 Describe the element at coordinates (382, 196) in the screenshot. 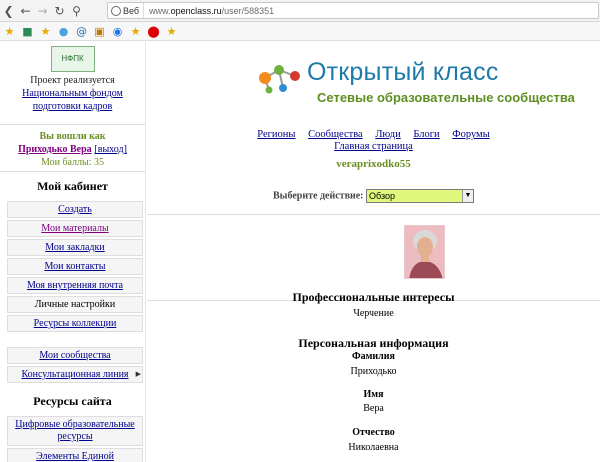

I see `action-select-value: Обзор` at that location.